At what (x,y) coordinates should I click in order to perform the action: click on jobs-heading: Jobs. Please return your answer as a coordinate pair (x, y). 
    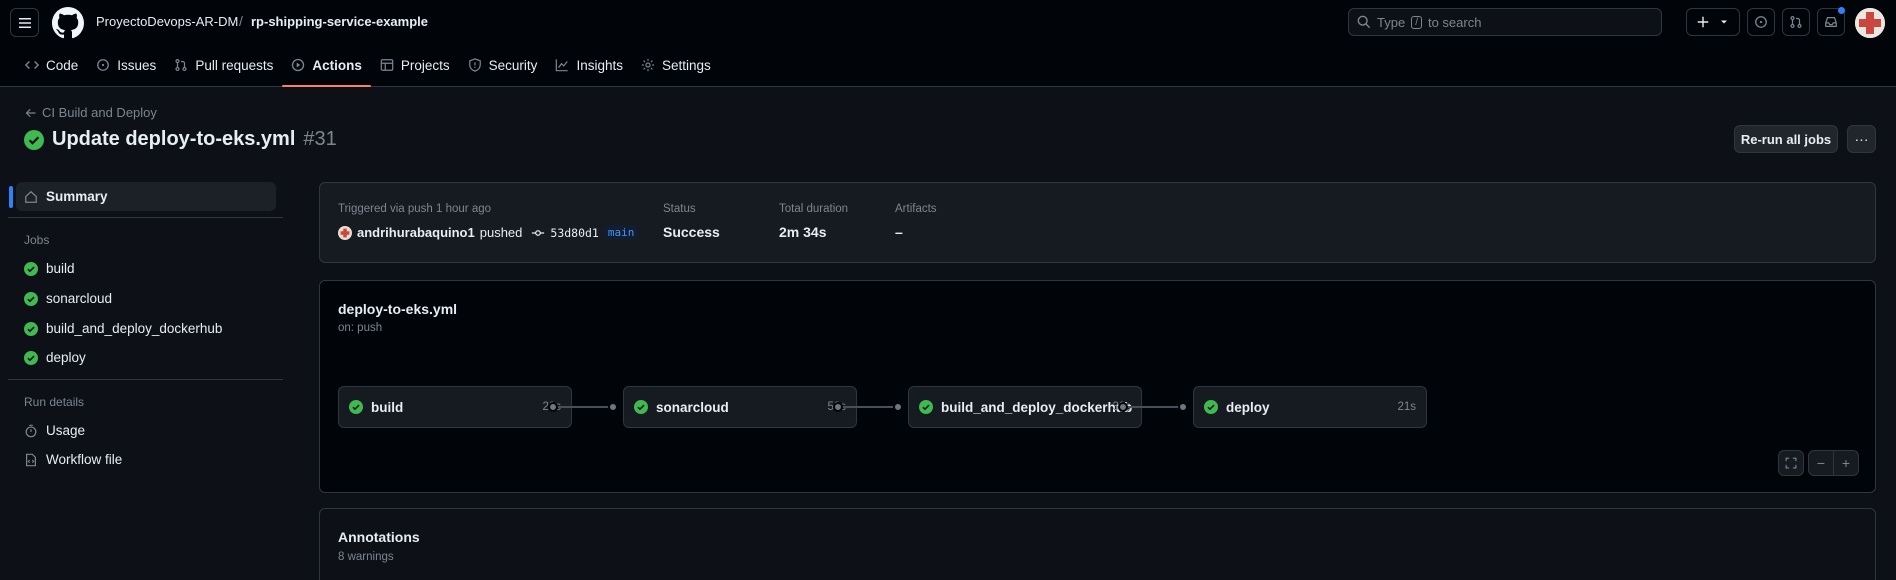
    Looking at the image, I should click on (37, 240).